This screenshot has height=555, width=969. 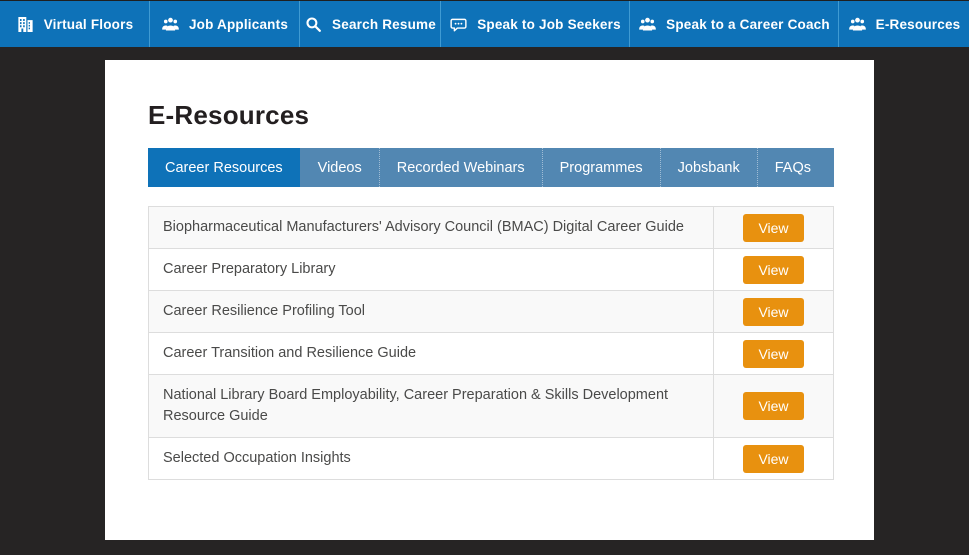 I want to click on nav-item: Job Applicants, so click(x=224, y=24).